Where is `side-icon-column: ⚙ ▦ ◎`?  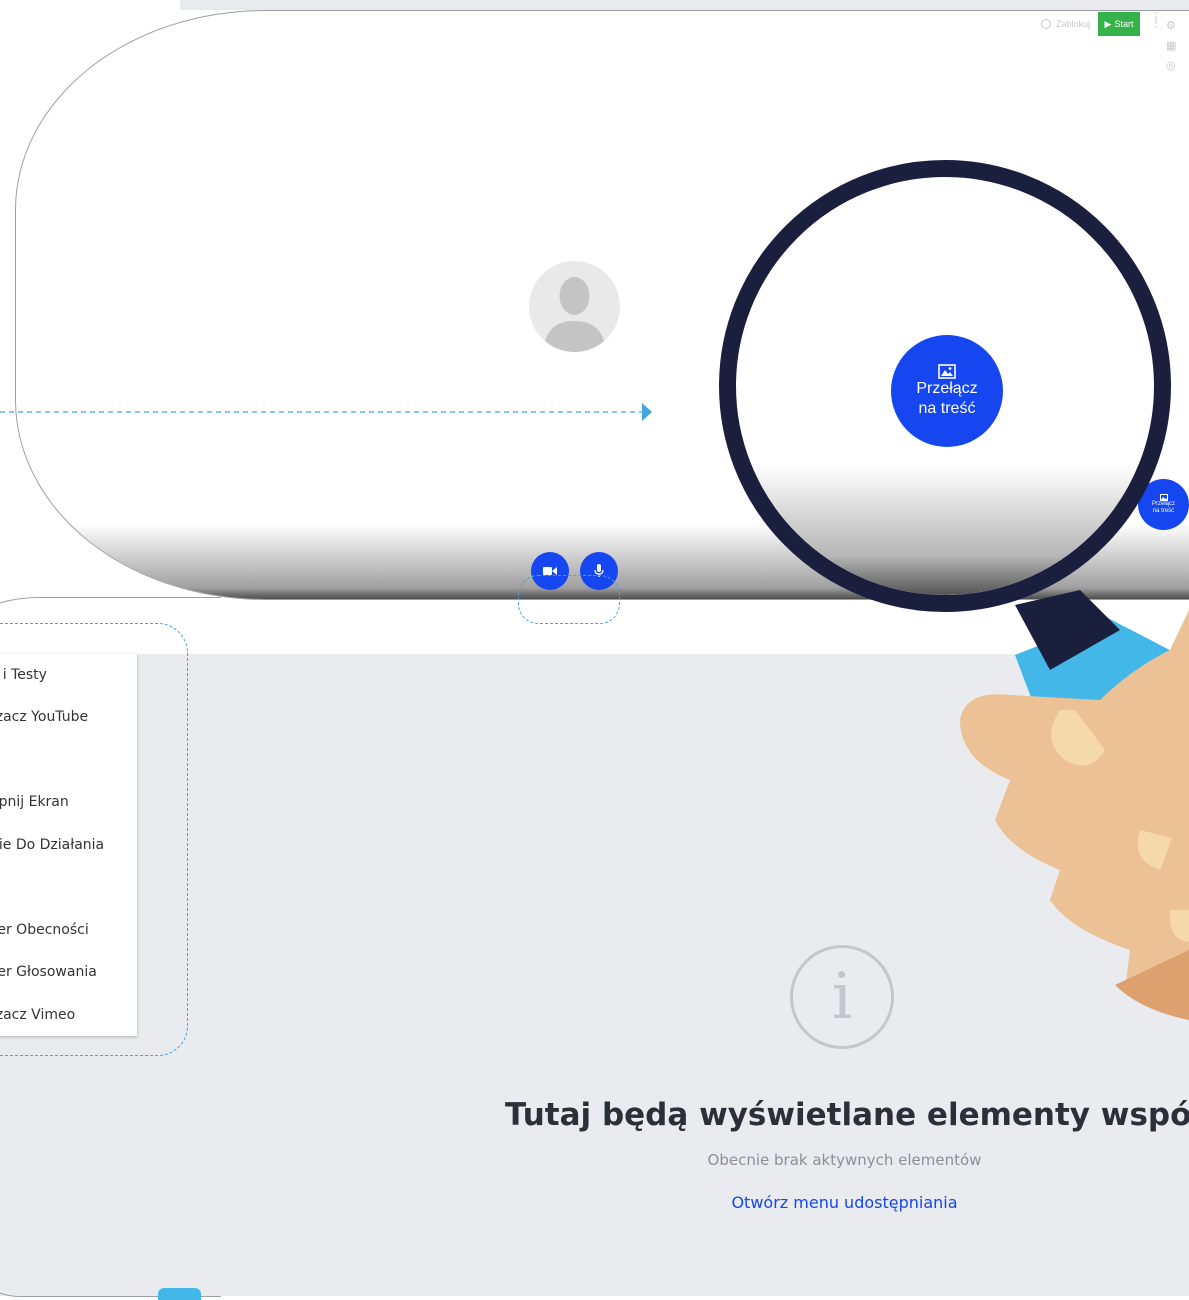 side-icon-column: ⚙ ▦ ◎ is located at coordinates (1171, 46).